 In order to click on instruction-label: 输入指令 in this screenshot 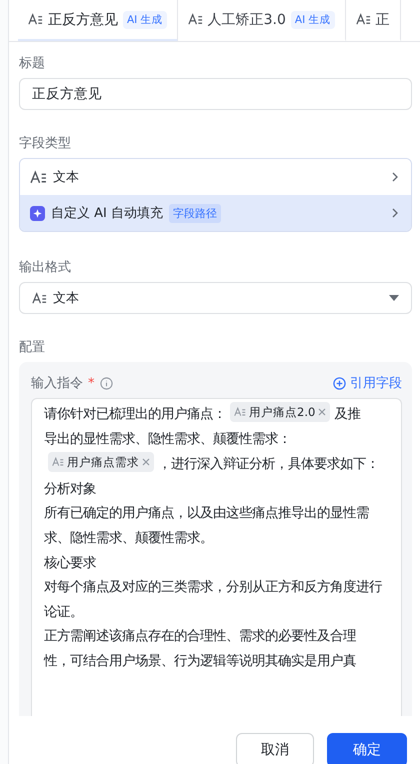, I will do `click(57, 383)`.